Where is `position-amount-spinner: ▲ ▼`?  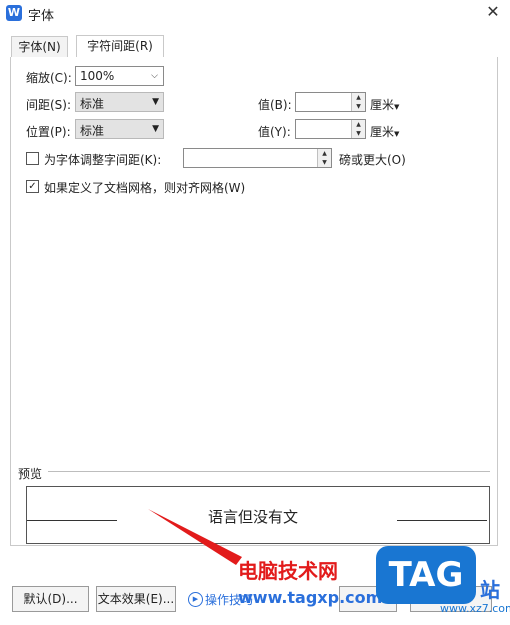 position-amount-spinner: ▲ ▼ is located at coordinates (330, 129).